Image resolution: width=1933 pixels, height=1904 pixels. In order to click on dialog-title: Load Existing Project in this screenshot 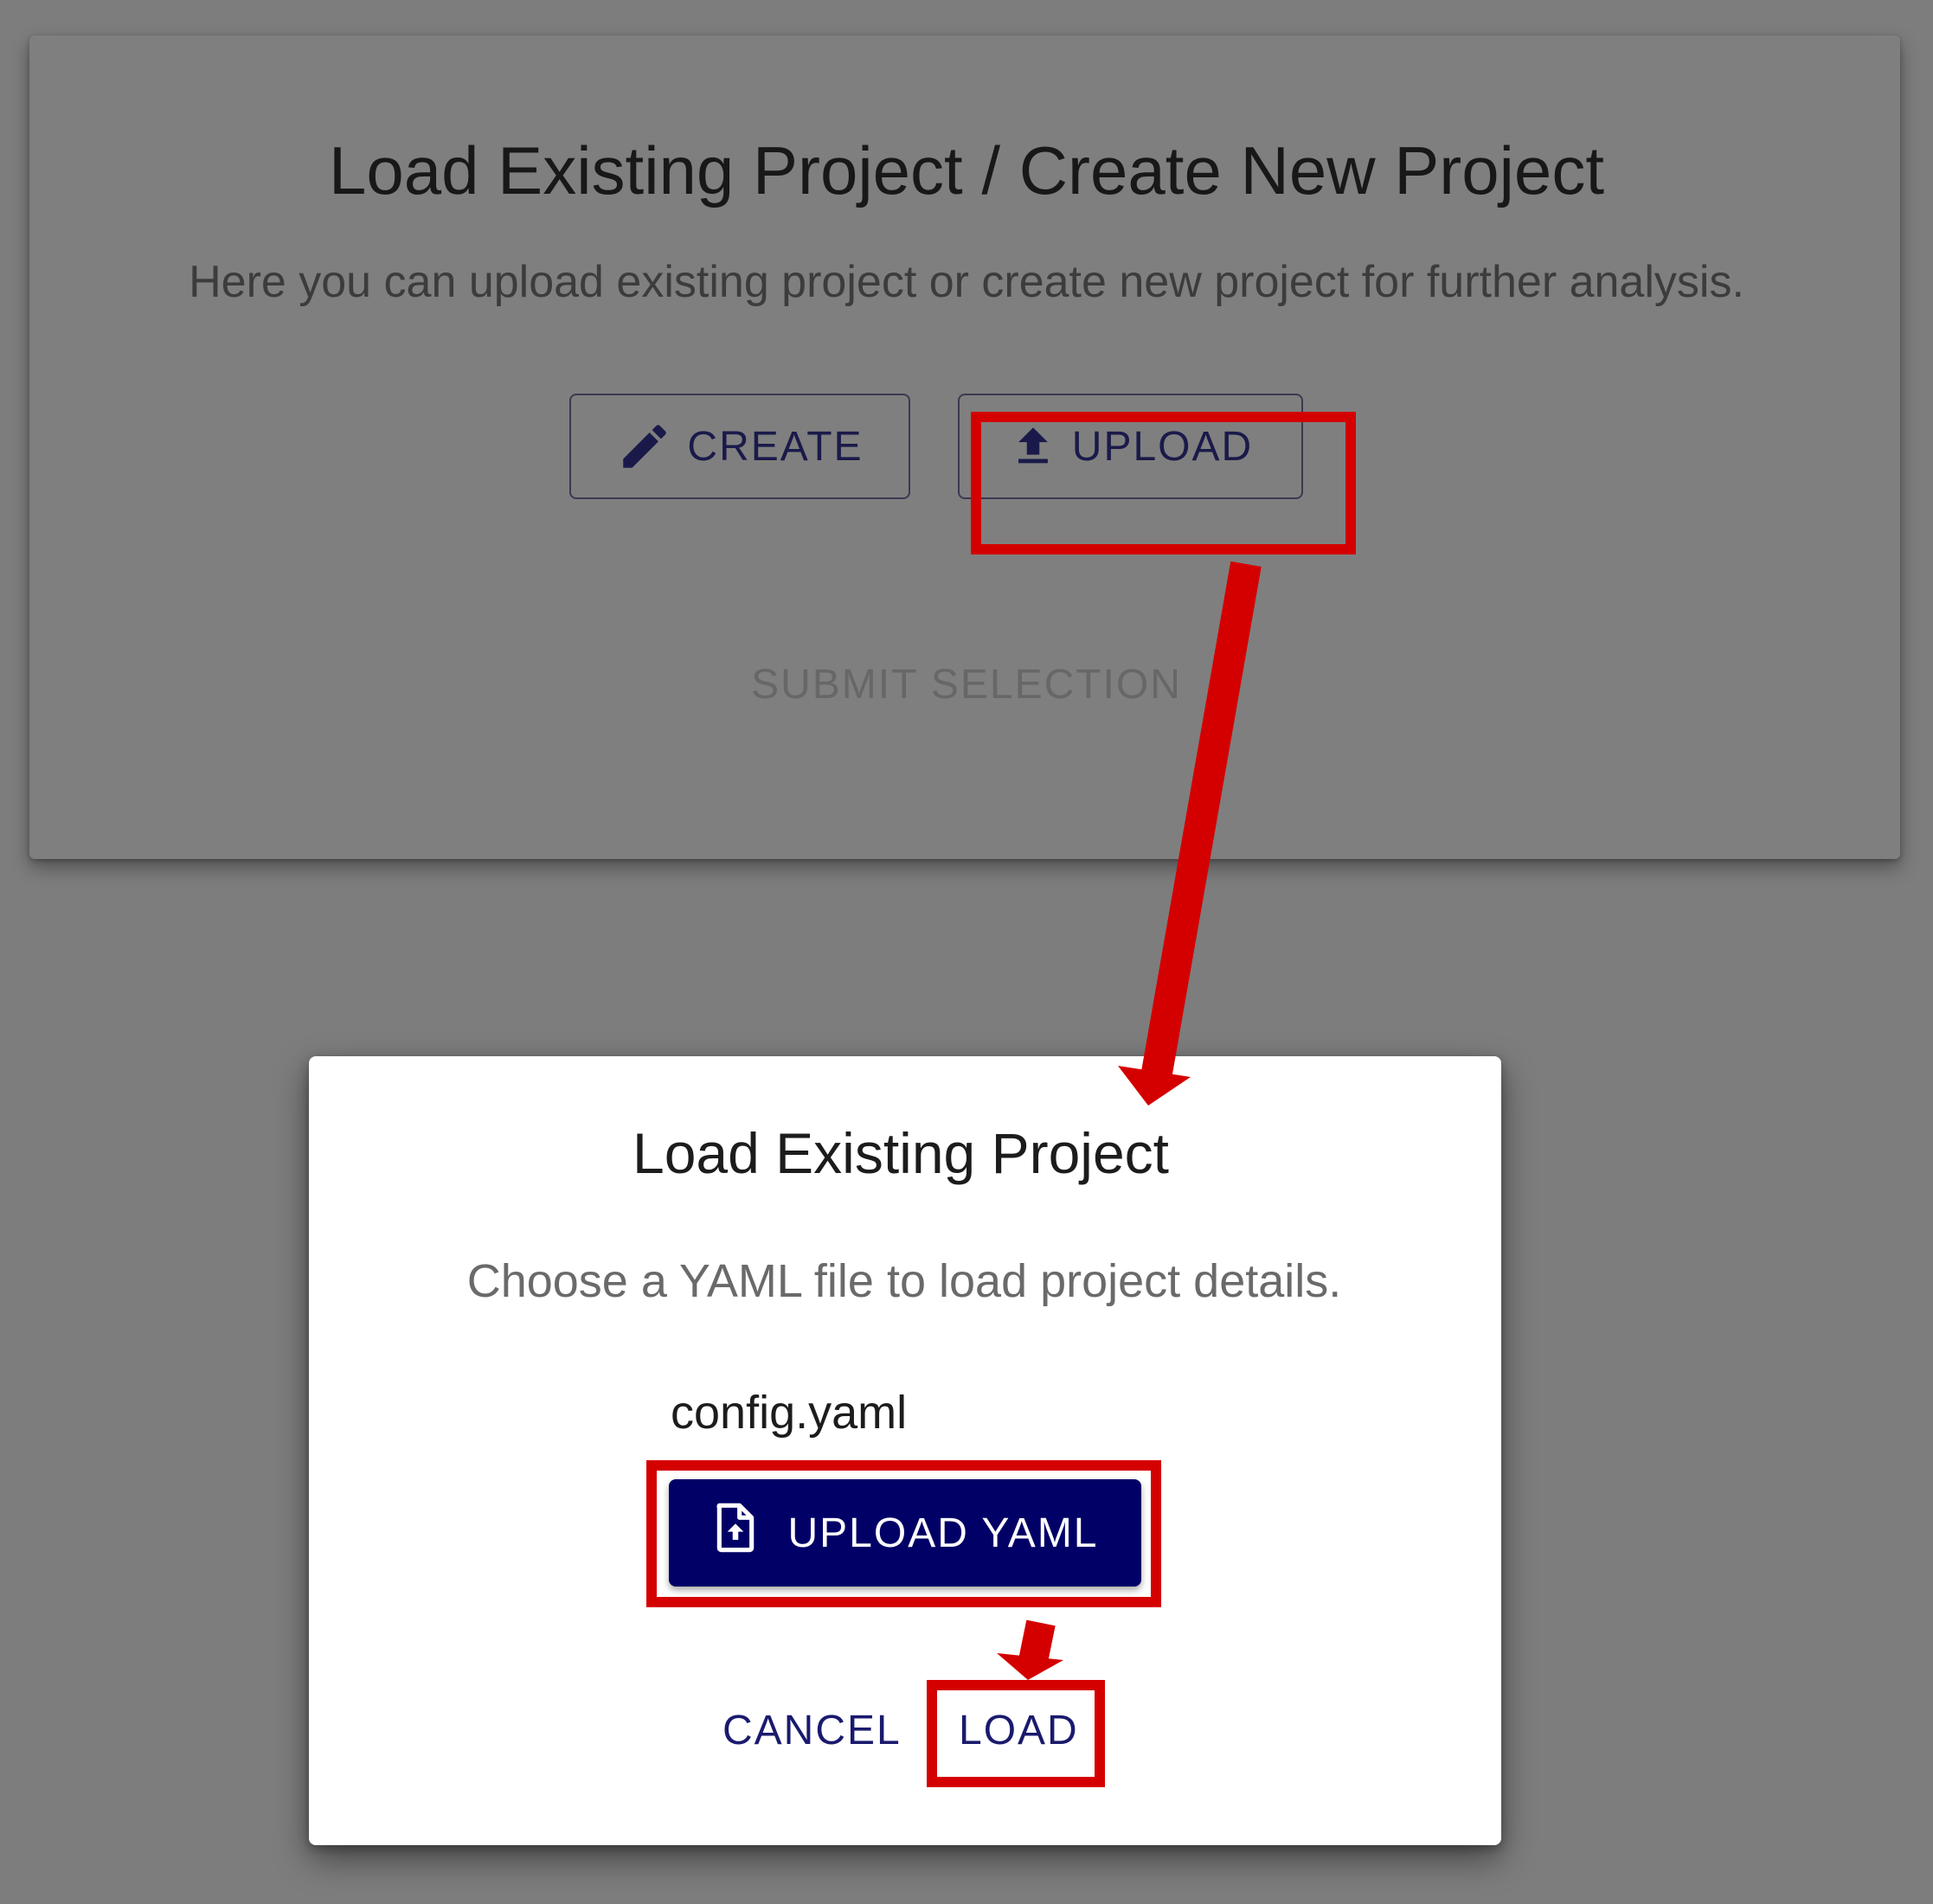, I will do `click(900, 1153)`.